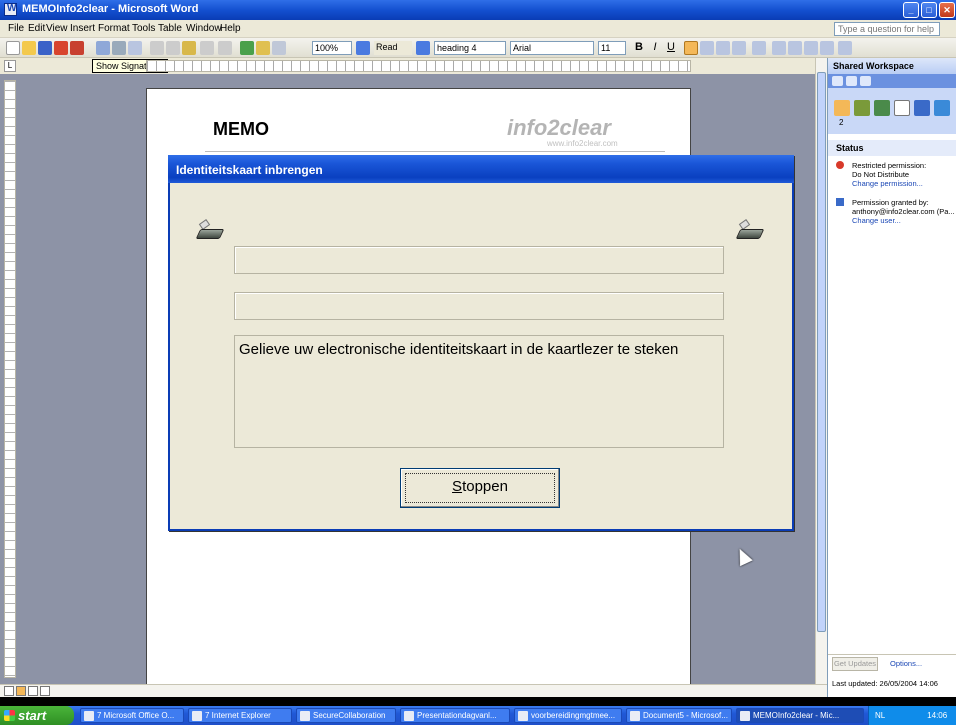 The image size is (956, 725). I want to click on increase-indent-icon, so click(827, 48).